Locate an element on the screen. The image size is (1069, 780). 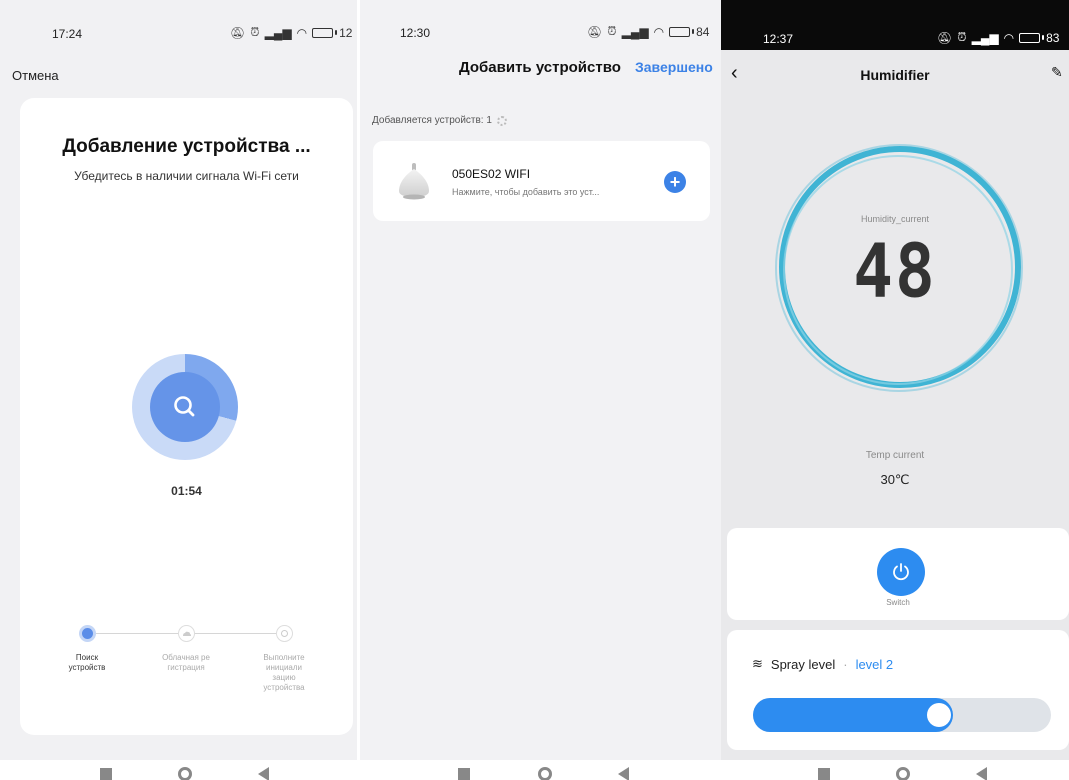
spray-level-card: ≋ Spray level · level 2 is located at coordinates (898, 690).